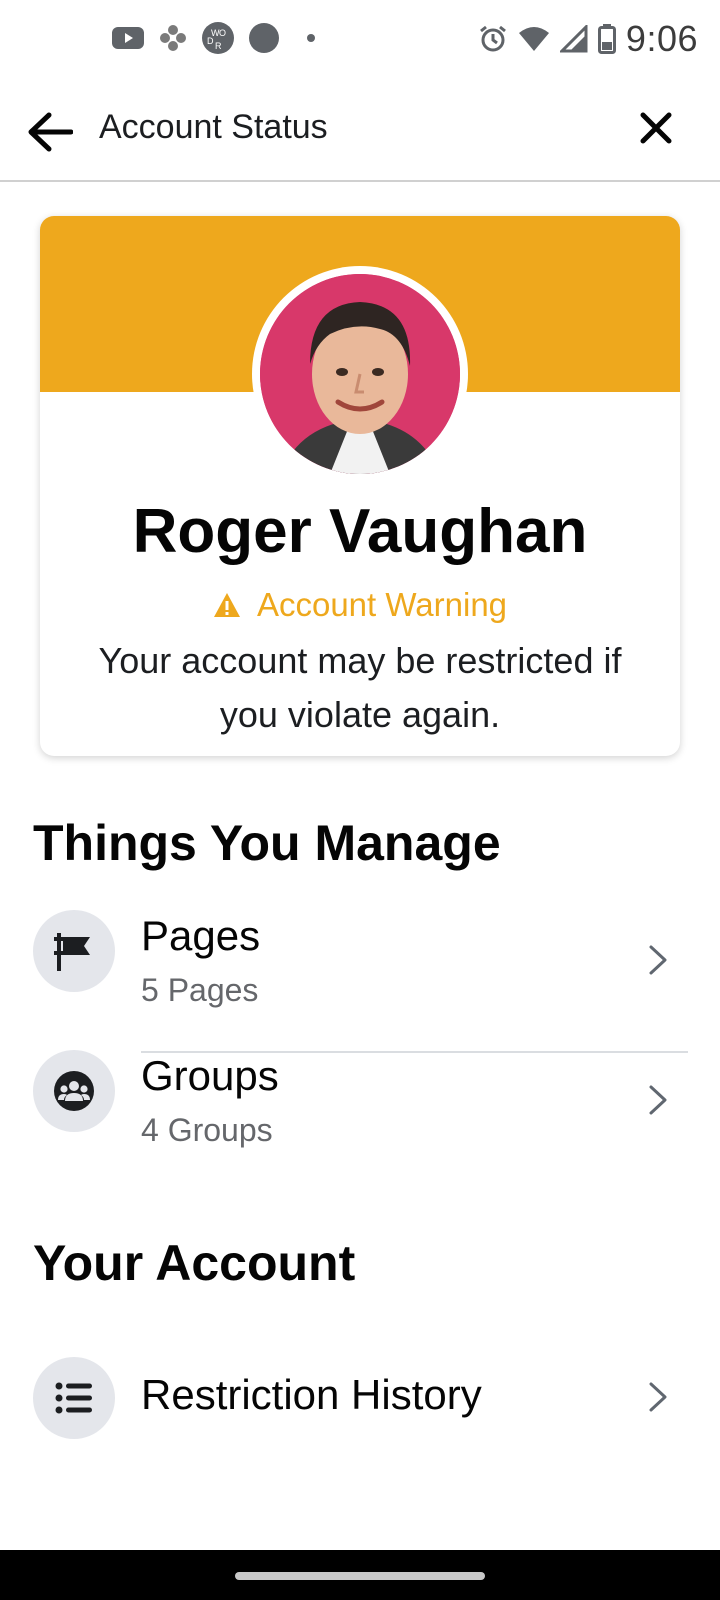 This screenshot has height=1600, width=720. I want to click on restriction-history-icon-circle, so click(74, 1398).